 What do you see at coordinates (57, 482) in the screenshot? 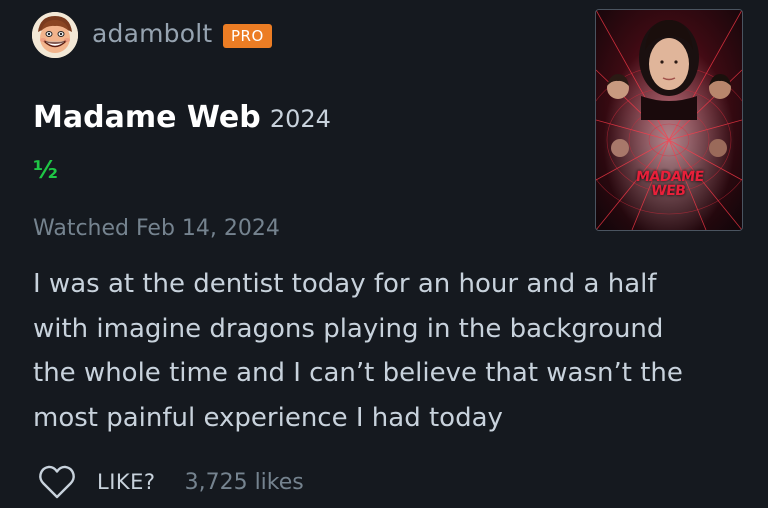
I see `heart-icon` at bounding box center [57, 482].